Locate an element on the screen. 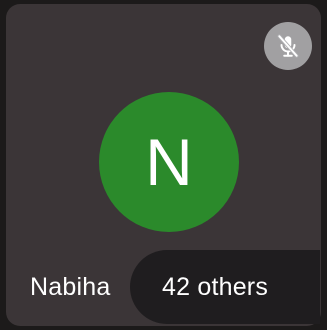  avatar-initial: N is located at coordinates (169, 162).